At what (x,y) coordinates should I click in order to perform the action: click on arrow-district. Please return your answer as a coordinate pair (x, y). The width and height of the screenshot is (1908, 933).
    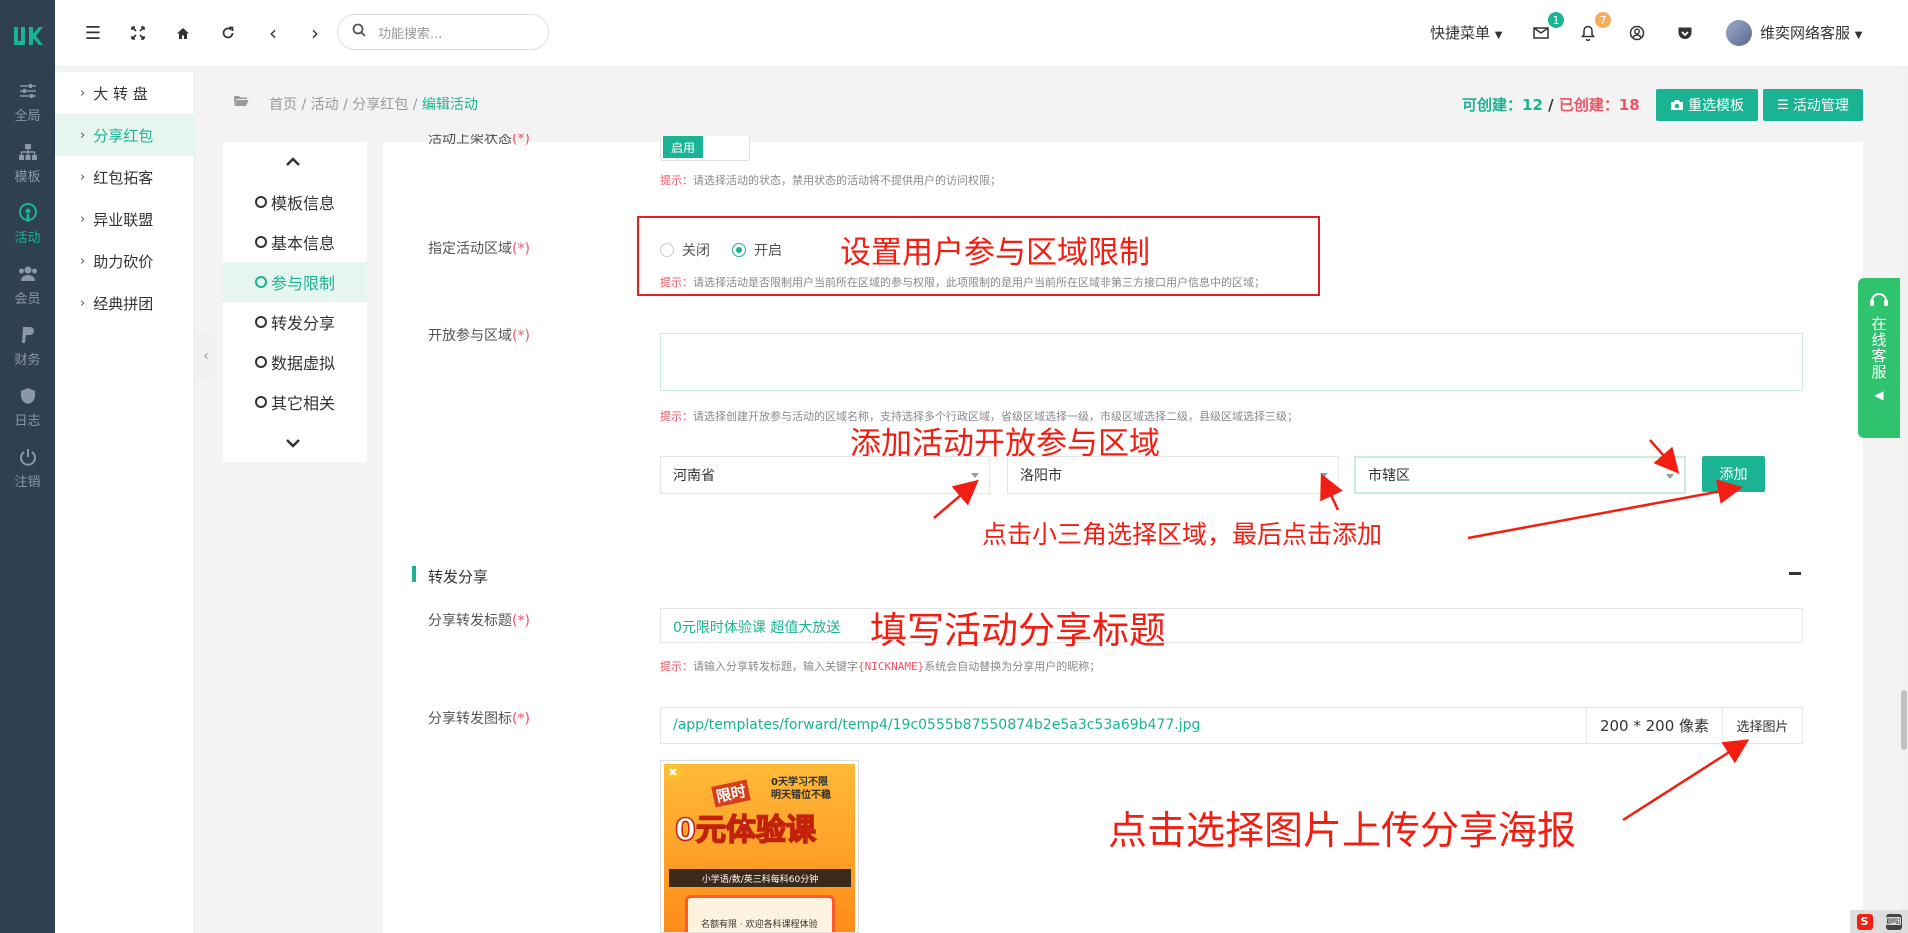
    Looking at the image, I should click on (1664, 456).